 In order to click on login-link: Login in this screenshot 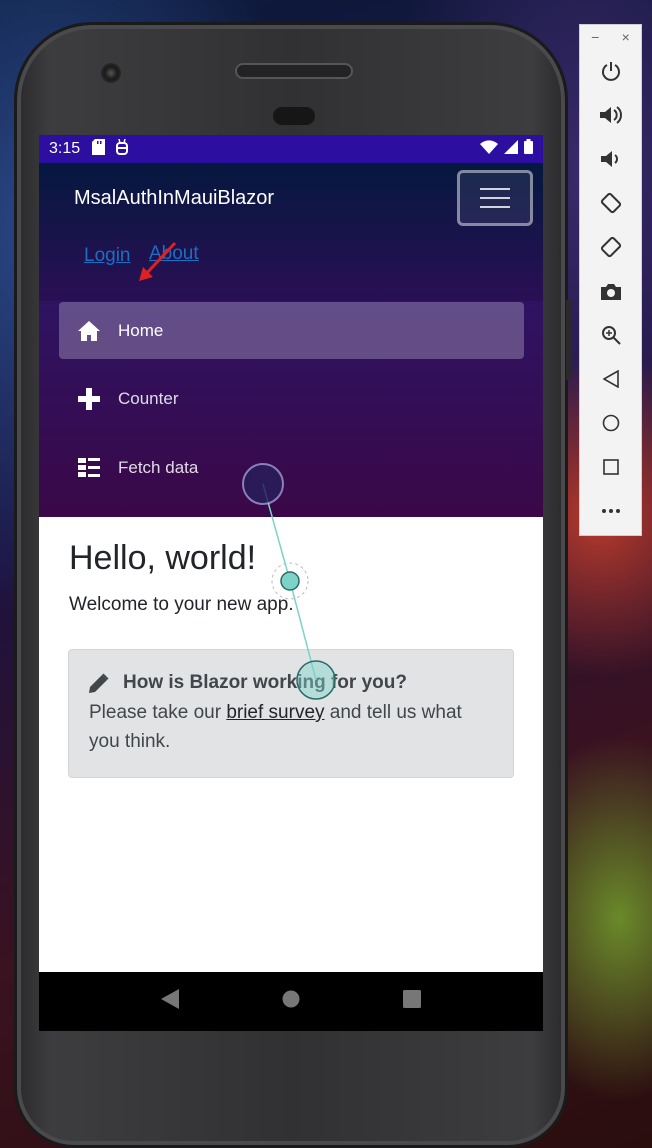, I will do `click(107, 256)`.